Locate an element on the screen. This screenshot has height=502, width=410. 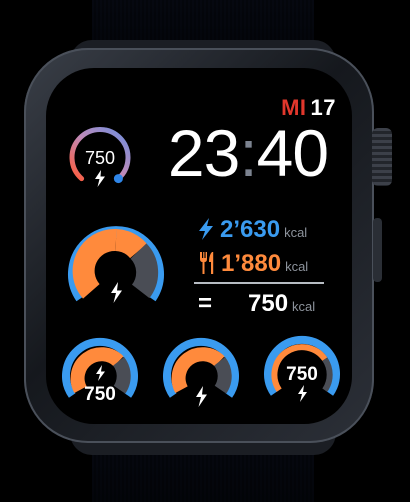
time-display: 23:40 is located at coordinates (248, 153).